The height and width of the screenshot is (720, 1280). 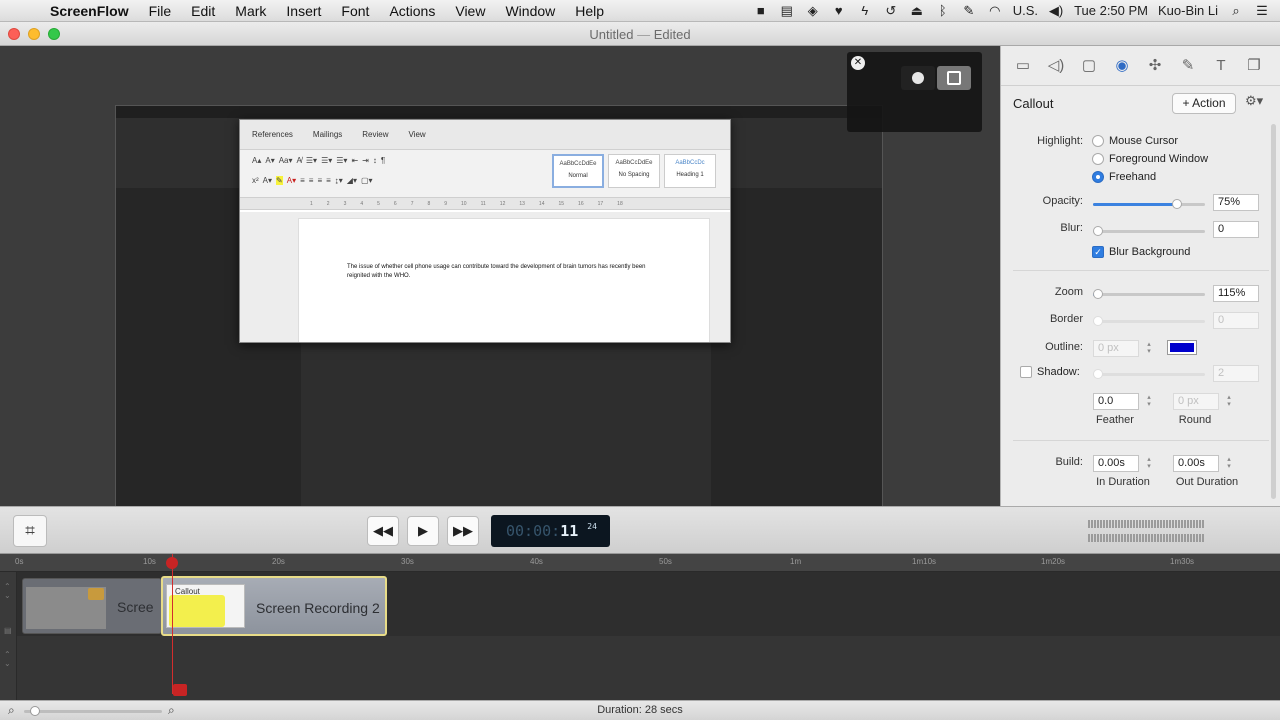 What do you see at coordinates (858, 63) in the screenshot?
I see `close-hud-icon: ✕` at bounding box center [858, 63].